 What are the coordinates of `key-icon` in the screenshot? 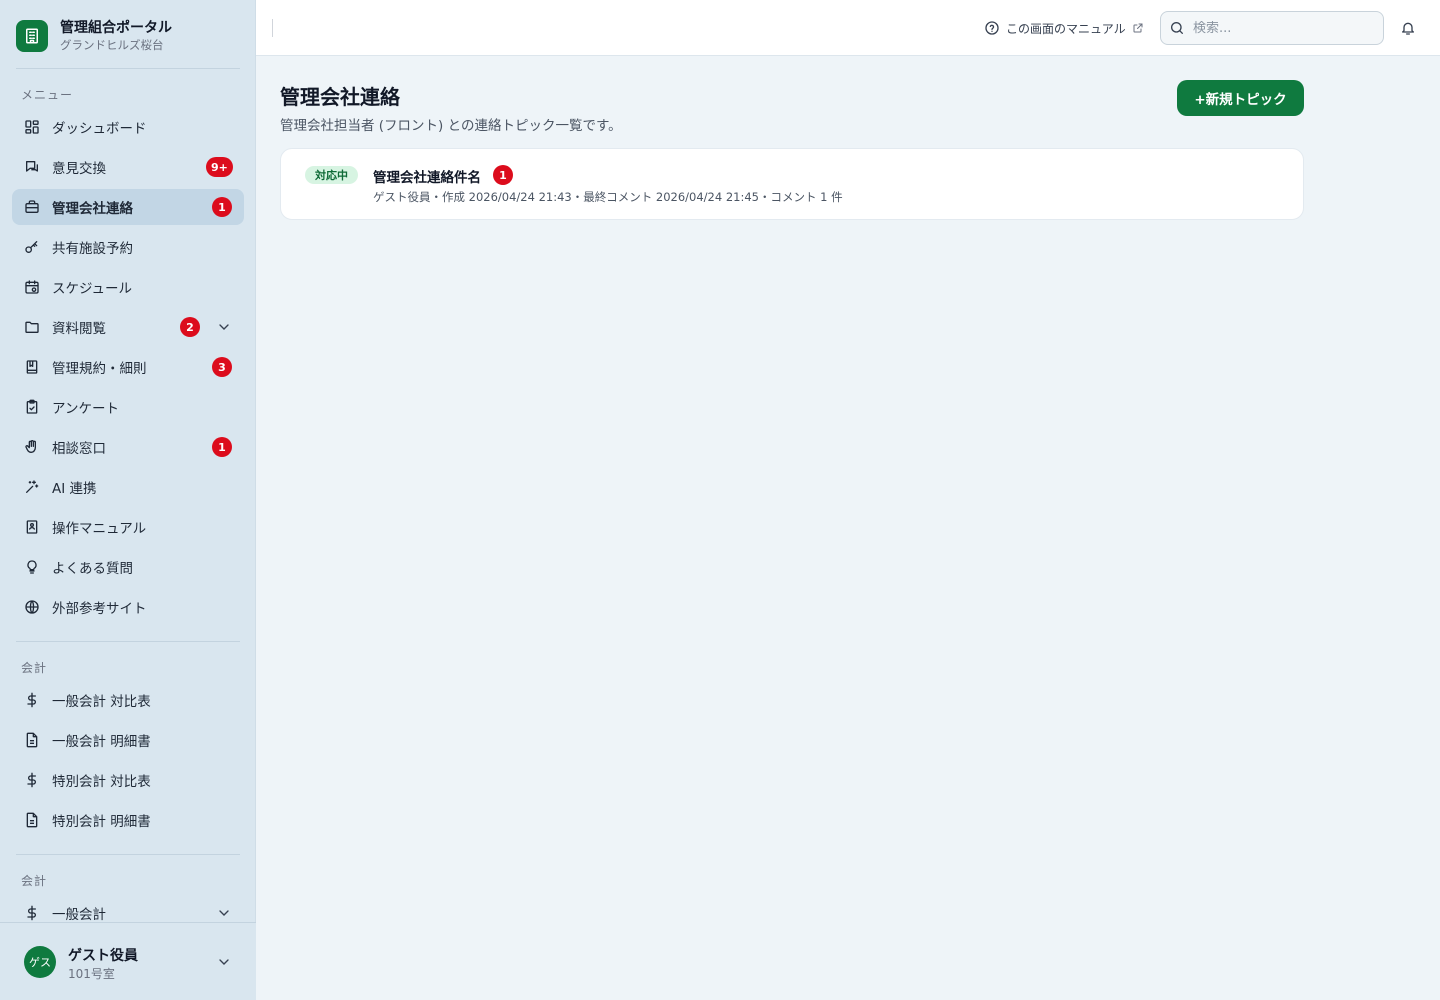 It's located at (32, 247).